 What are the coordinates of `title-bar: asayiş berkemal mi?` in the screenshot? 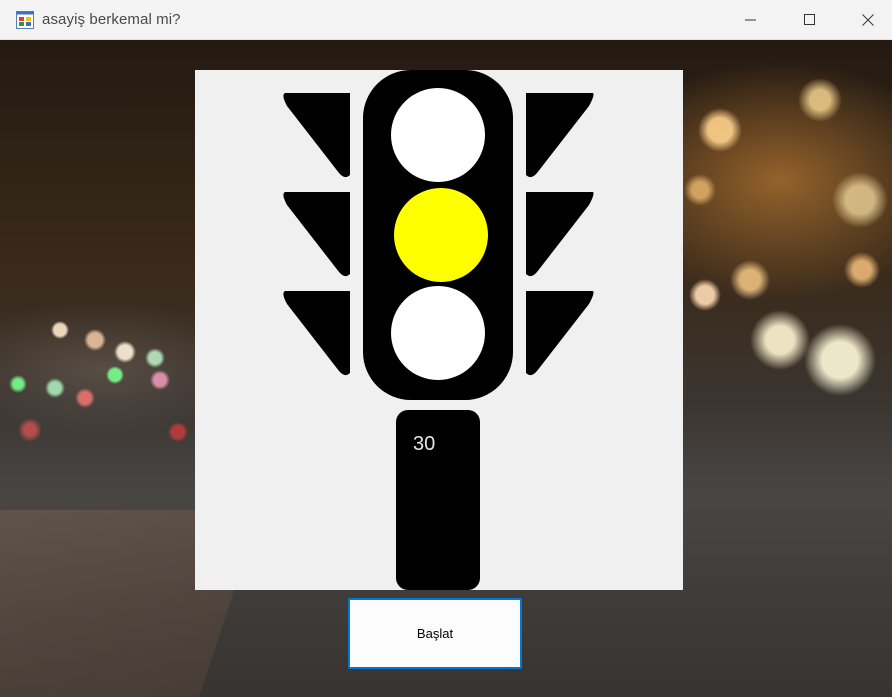 It's located at (446, 20).